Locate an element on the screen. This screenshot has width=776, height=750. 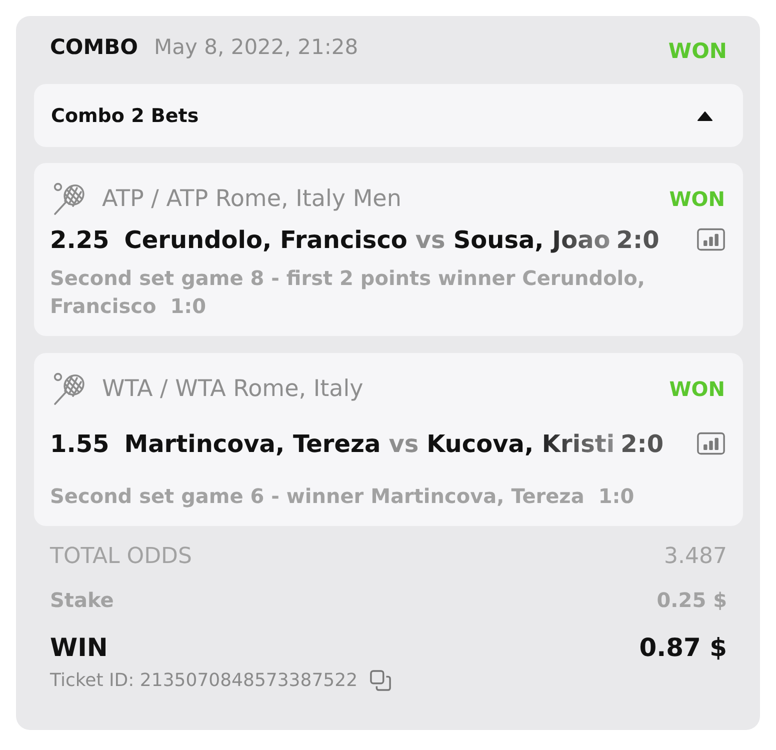
total-value: 0.87 $ is located at coordinates (683, 647).